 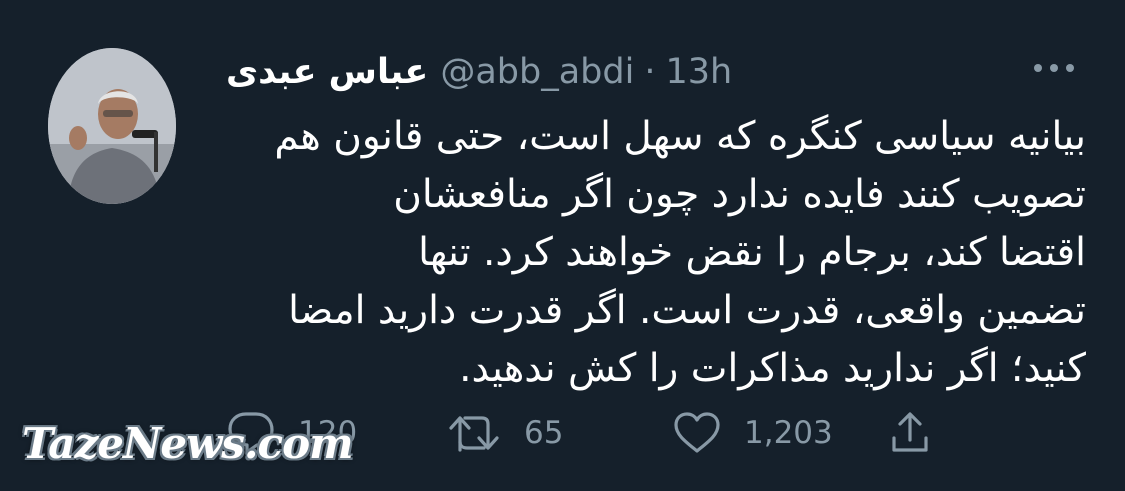 I want to click on avatar, so click(x=112, y=126).